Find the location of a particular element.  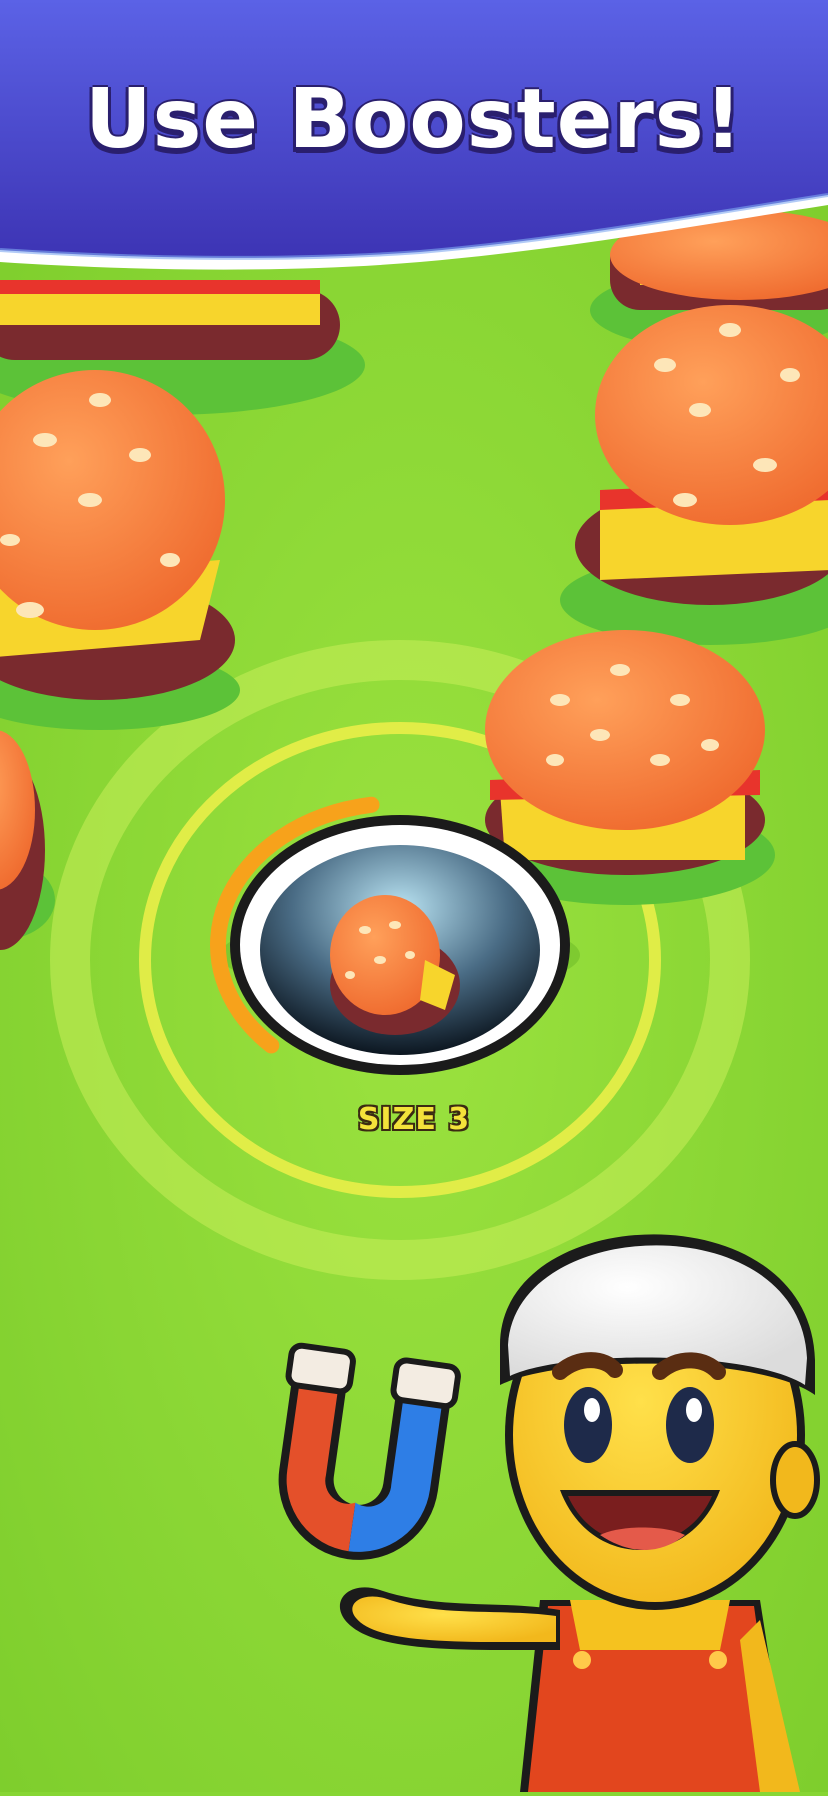

hole-size-label: SIZE 3 is located at coordinates (414, 1119).